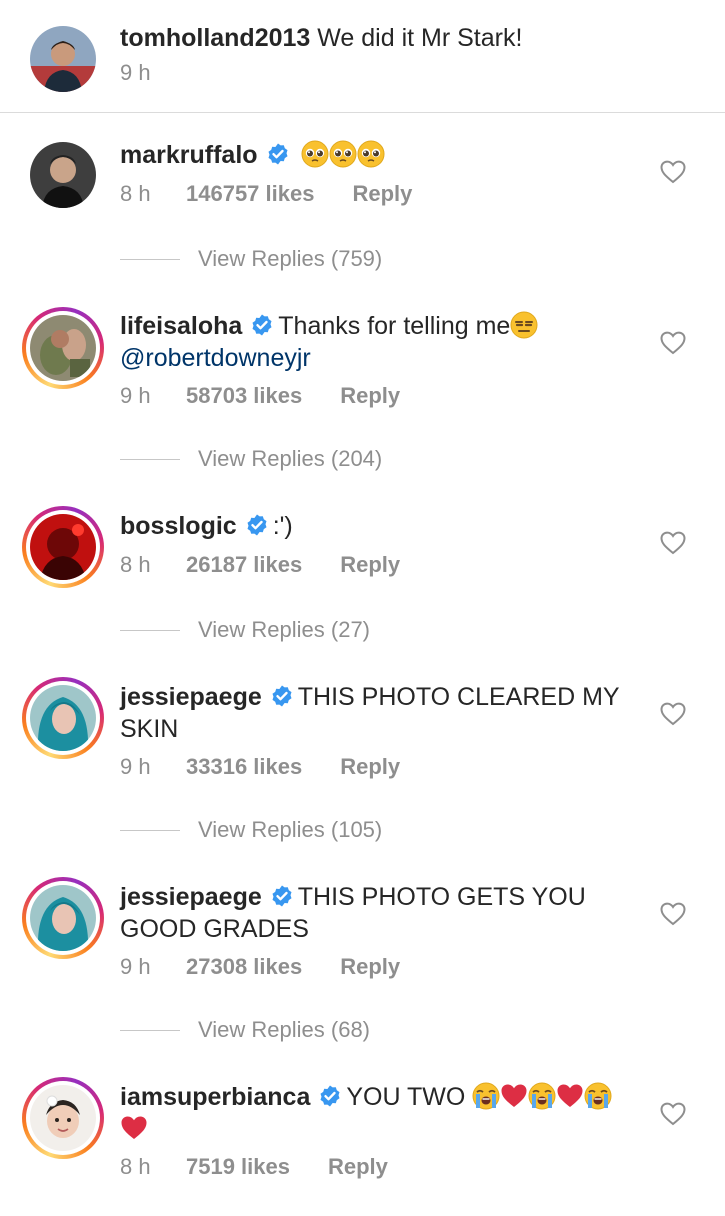  I want to click on comment-text: YOU TWO, so click(406, 1097).